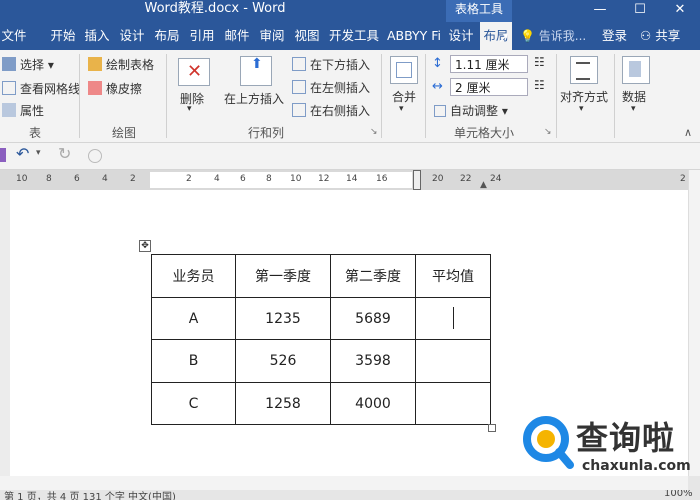 The image size is (700, 500). What do you see at coordinates (331, 87) in the screenshot?
I see `insert-left-button: 在左侧插入` at bounding box center [331, 87].